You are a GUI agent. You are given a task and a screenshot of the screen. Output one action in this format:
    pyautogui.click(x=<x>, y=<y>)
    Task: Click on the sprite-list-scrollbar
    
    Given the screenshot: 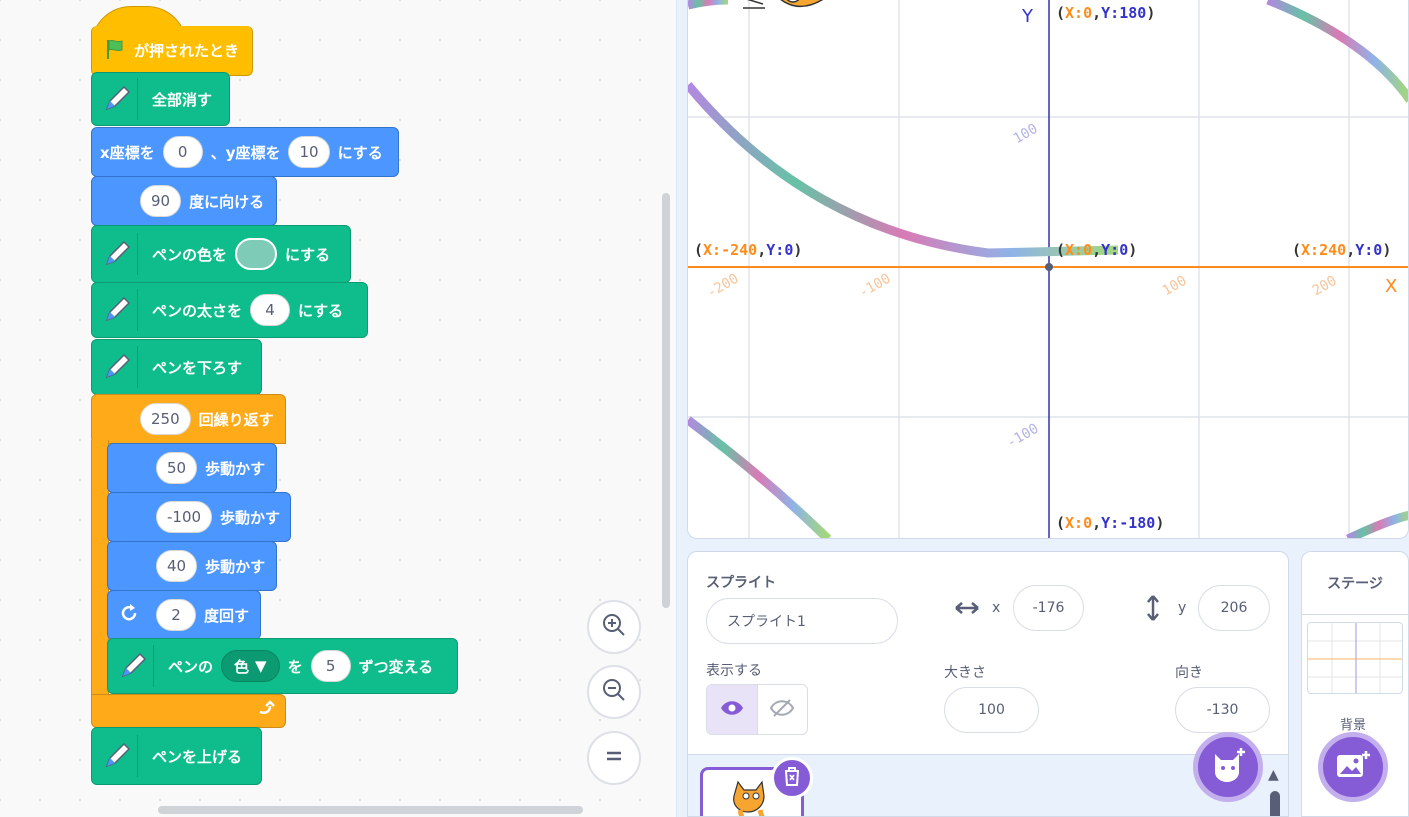 What is the action you would take?
    pyautogui.click(x=1275, y=803)
    